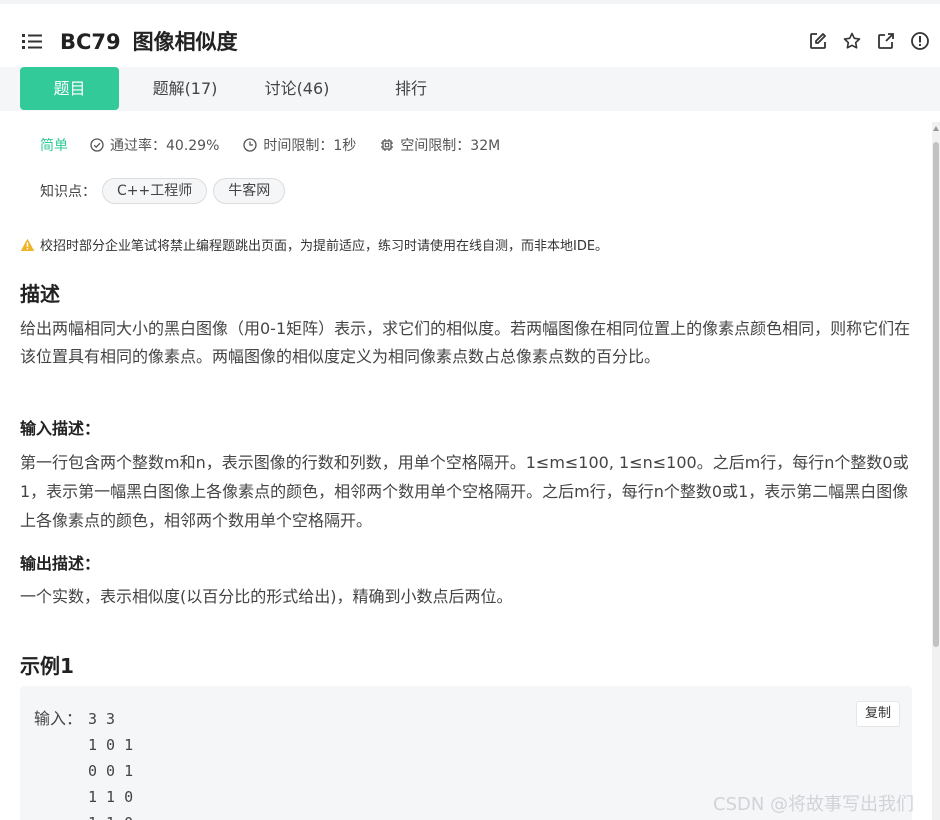  What do you see at coordinates (47, 666) in the screenshot?
I see `example-heading: 示例1` at bounding box center [47, 666].